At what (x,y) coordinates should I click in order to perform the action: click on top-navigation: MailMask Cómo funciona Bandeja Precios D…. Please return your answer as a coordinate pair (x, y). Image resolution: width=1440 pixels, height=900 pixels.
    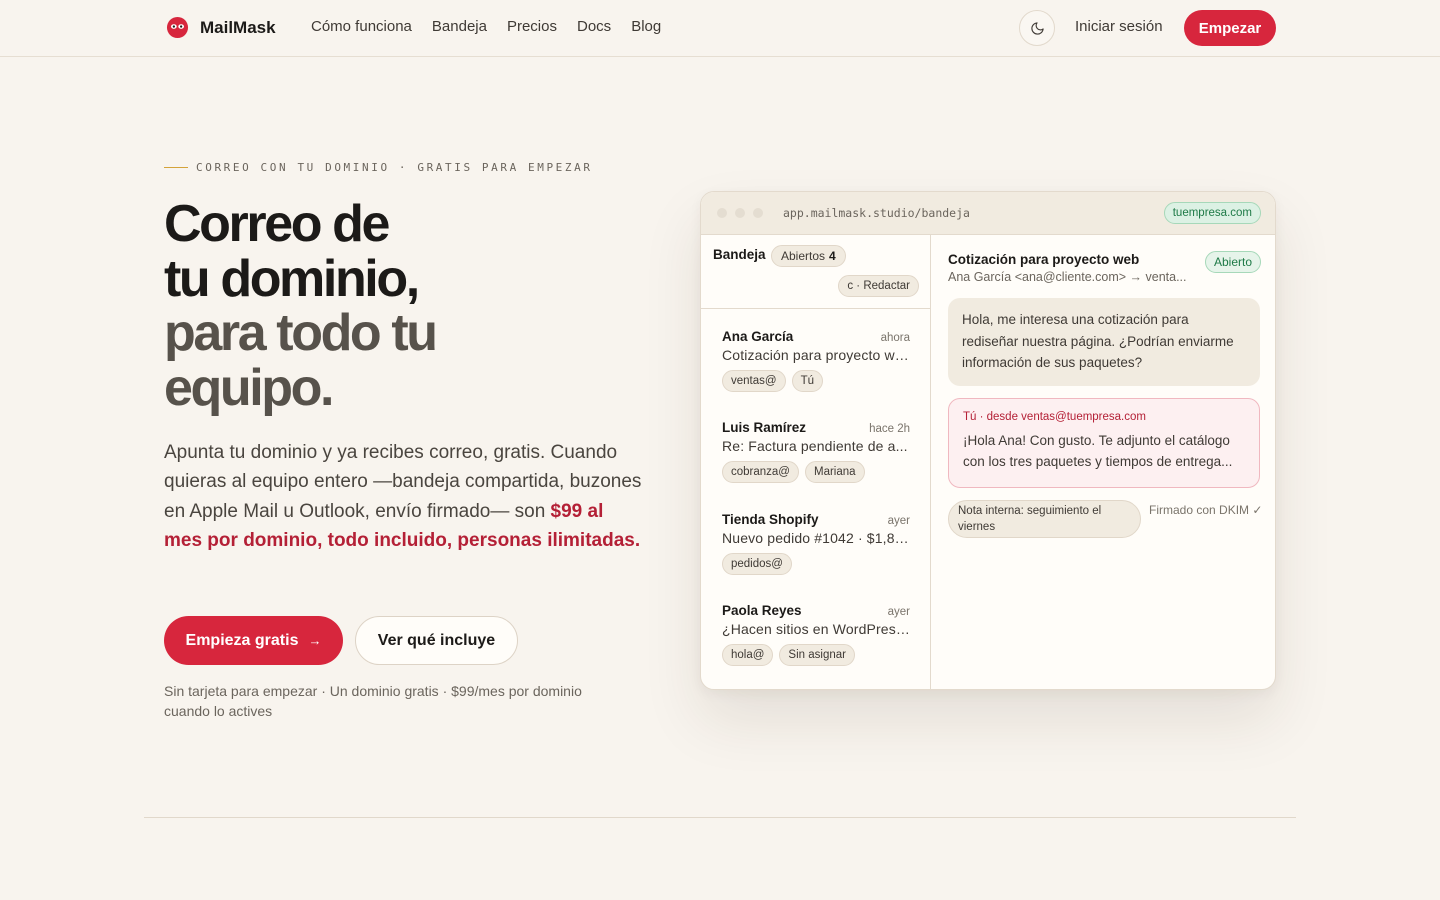
    Looking at the image, I should click on (720, 28).